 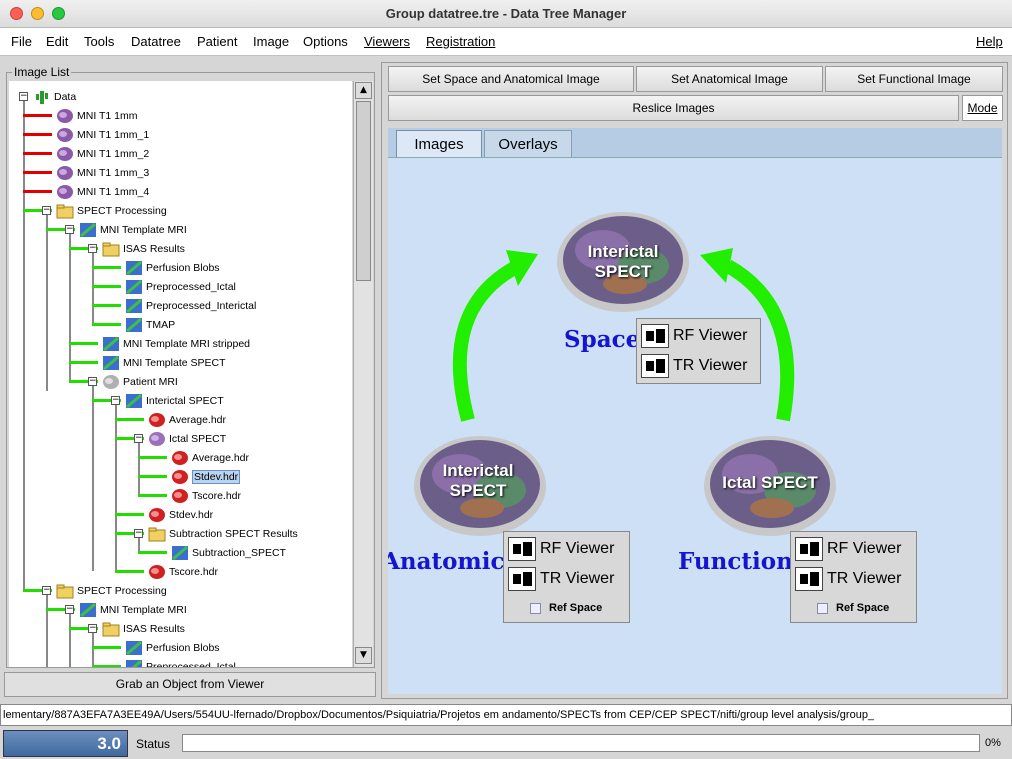 What do you see at coordinates (914, 79) in the screenshot?
I see `set-functional-button: Set Functional Image` at bounding box center [914, 79].